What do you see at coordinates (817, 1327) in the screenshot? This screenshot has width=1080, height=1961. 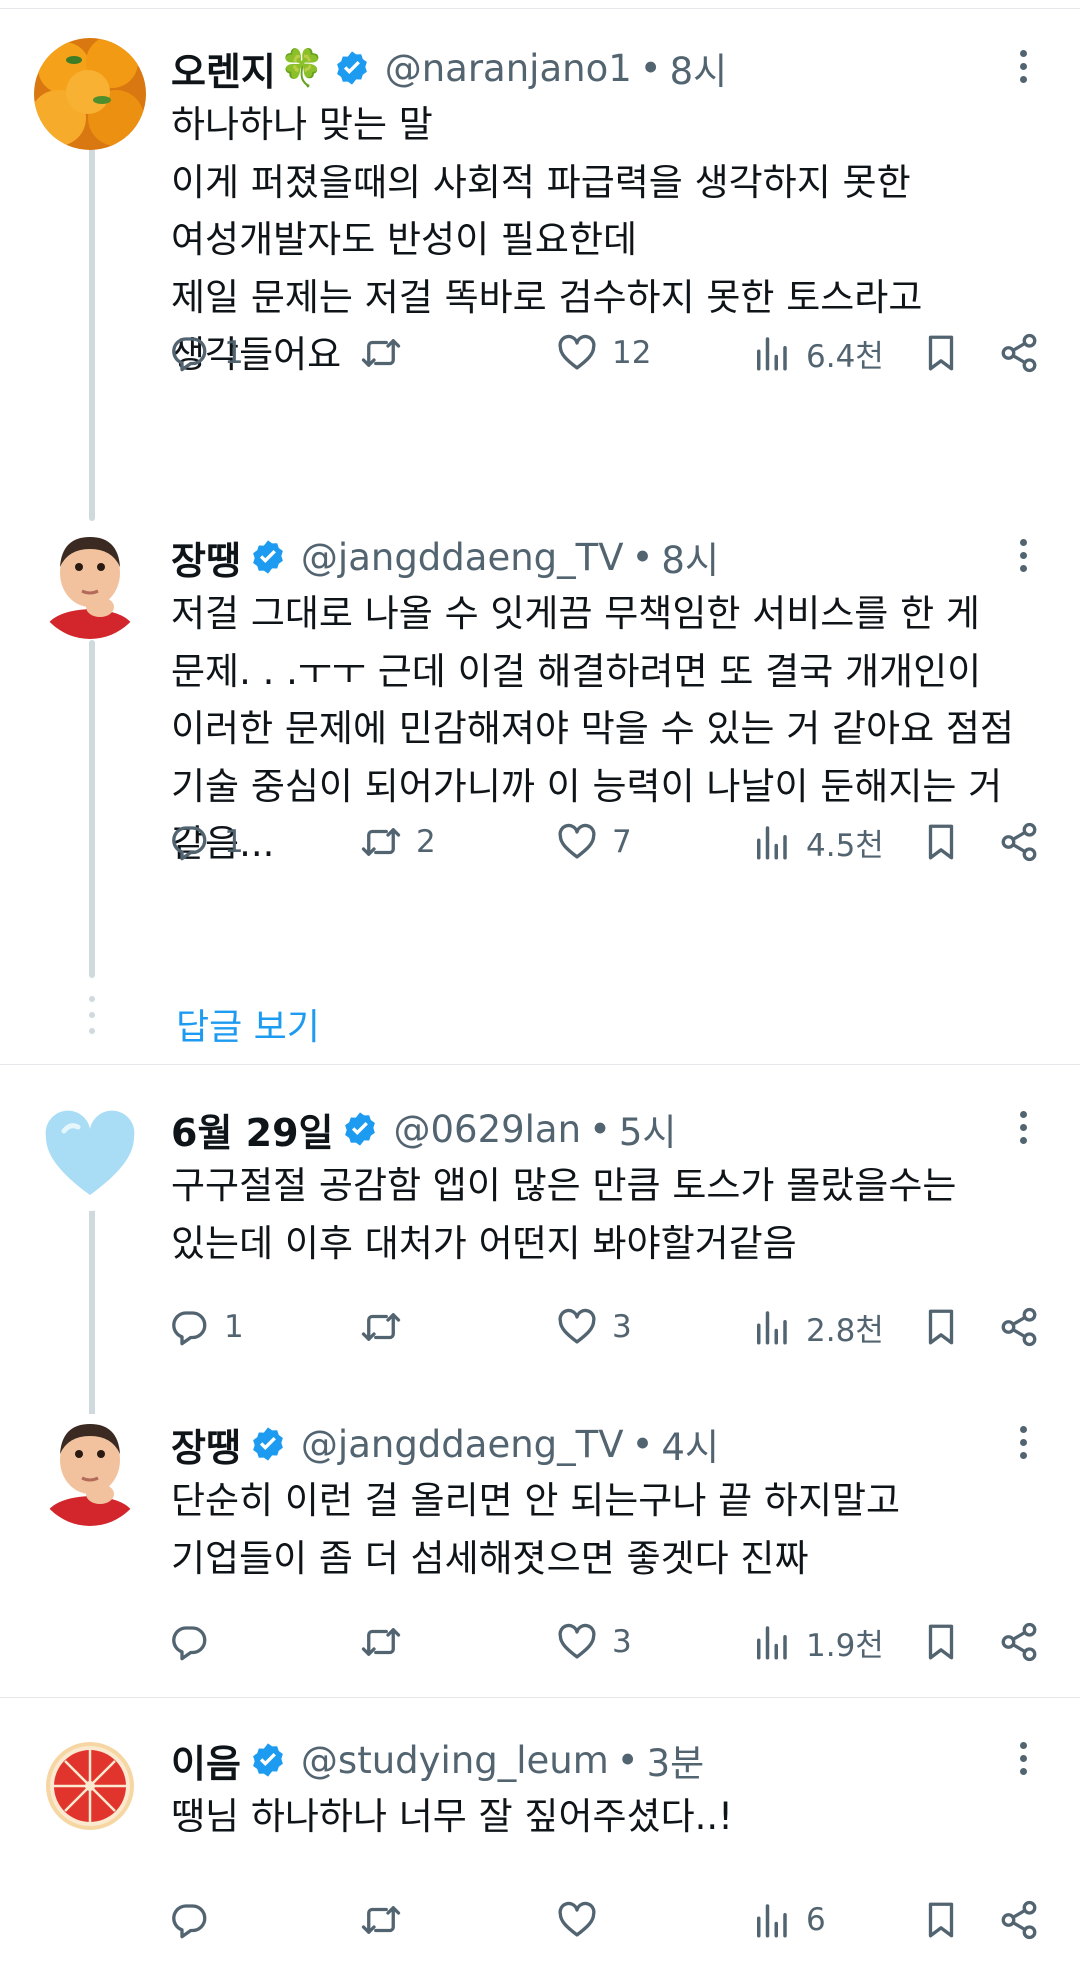 I see `views-button: 2.8천` at bounding box center [817, 1327].